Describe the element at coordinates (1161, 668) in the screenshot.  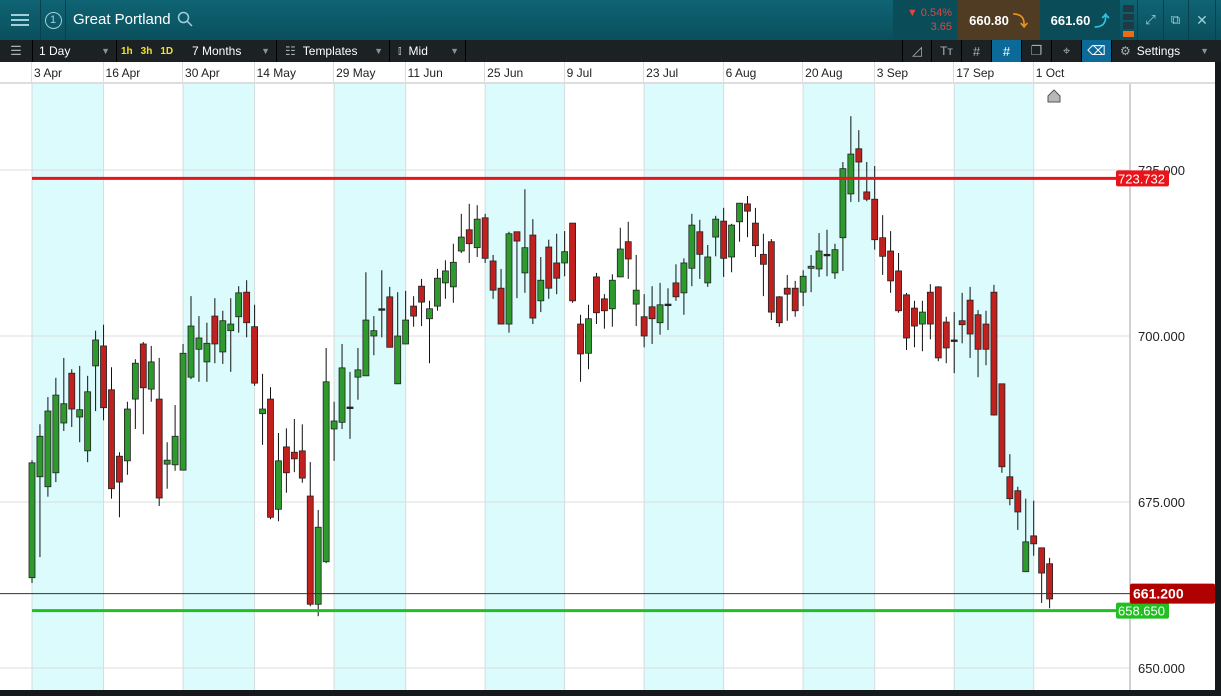
I see `y-tick-label: 650.000` at that location.